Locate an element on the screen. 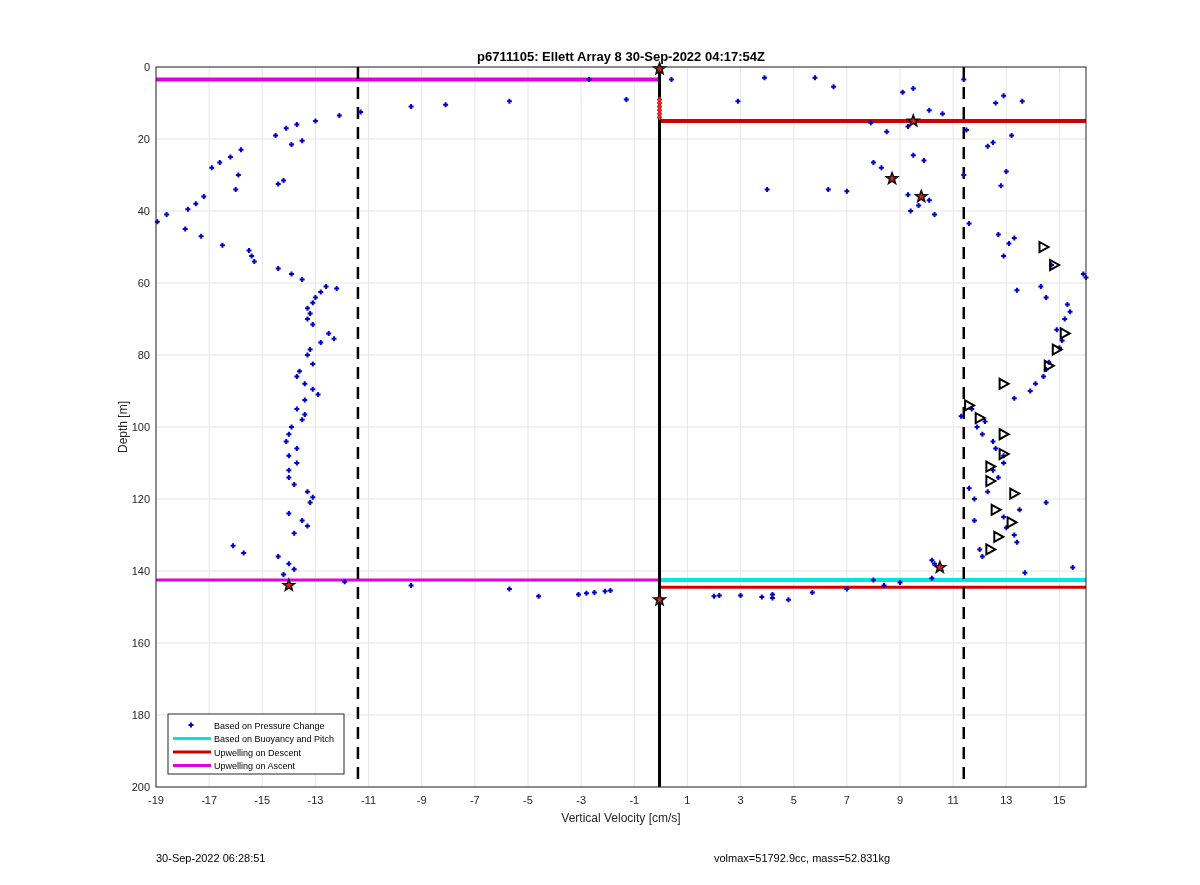 This screenshot has height=885, width=1200. y-tick-label: 140 is located at coordinates (140, 571).